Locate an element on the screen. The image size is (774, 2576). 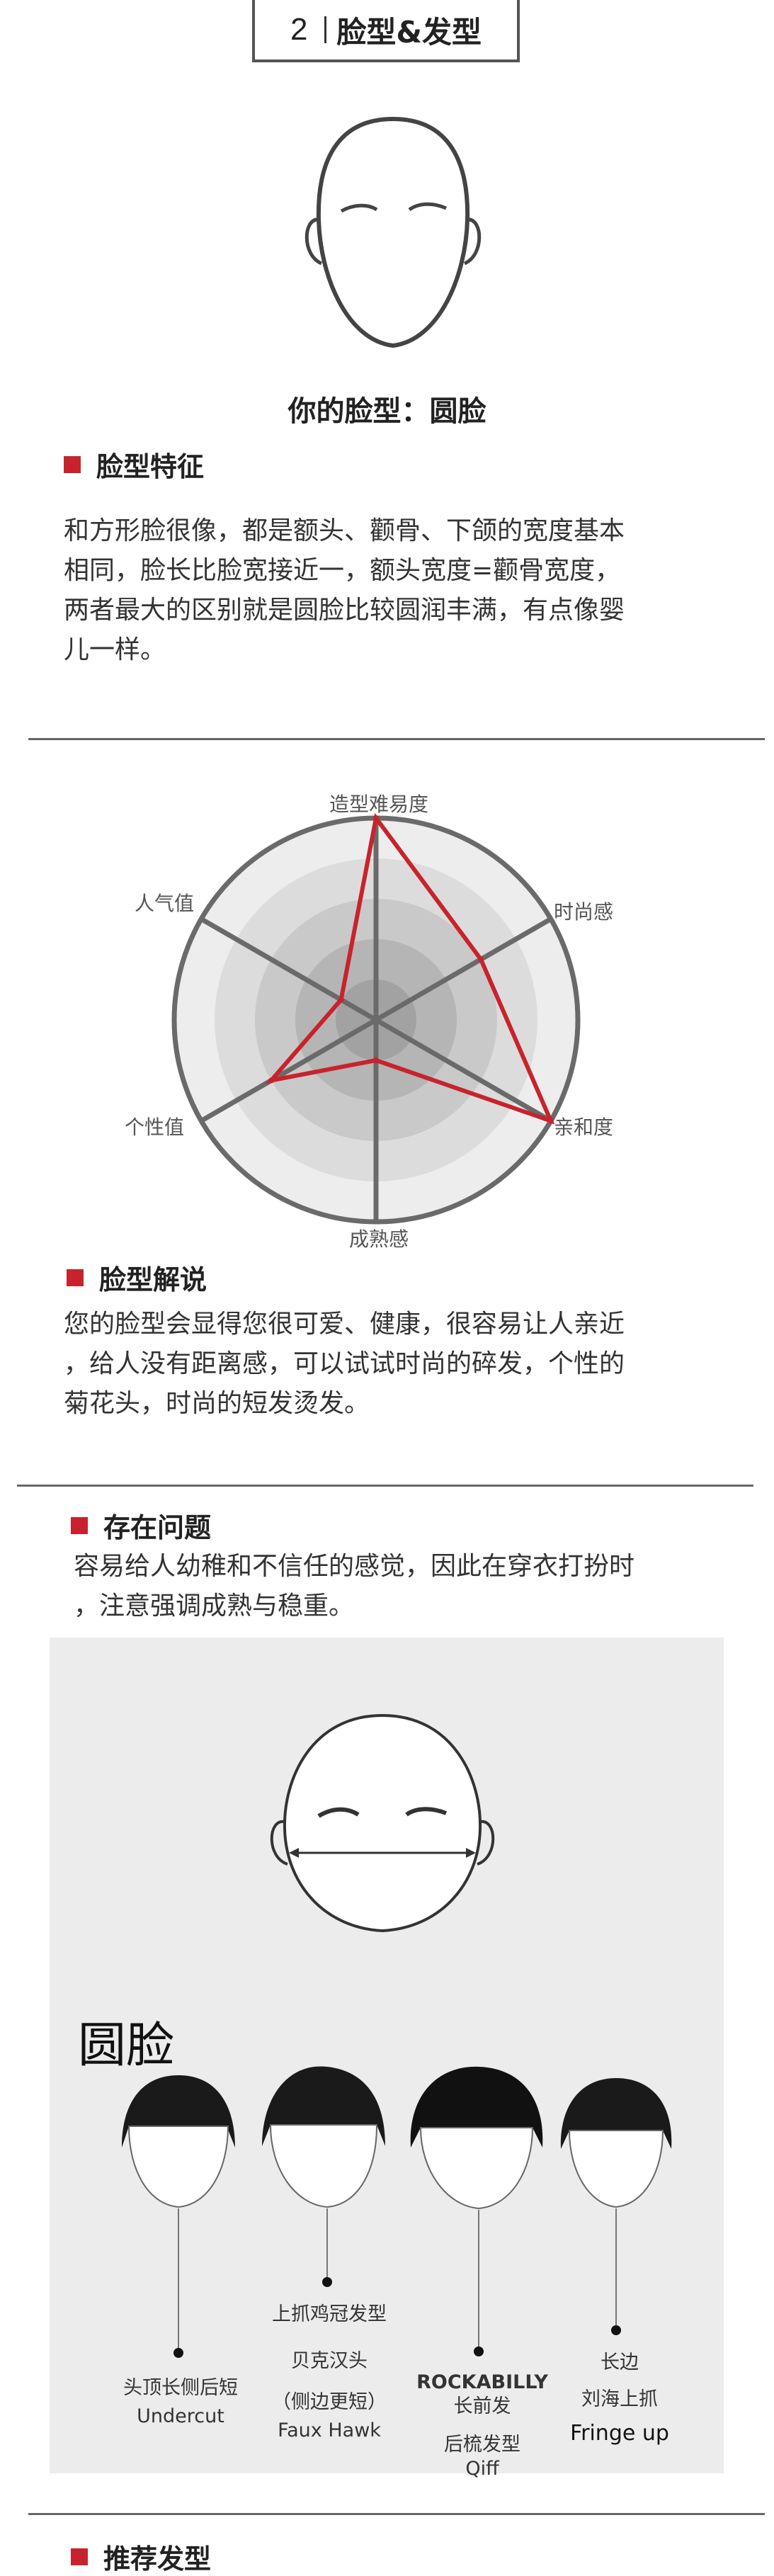
title-divider is located at coordinates (325, 29).